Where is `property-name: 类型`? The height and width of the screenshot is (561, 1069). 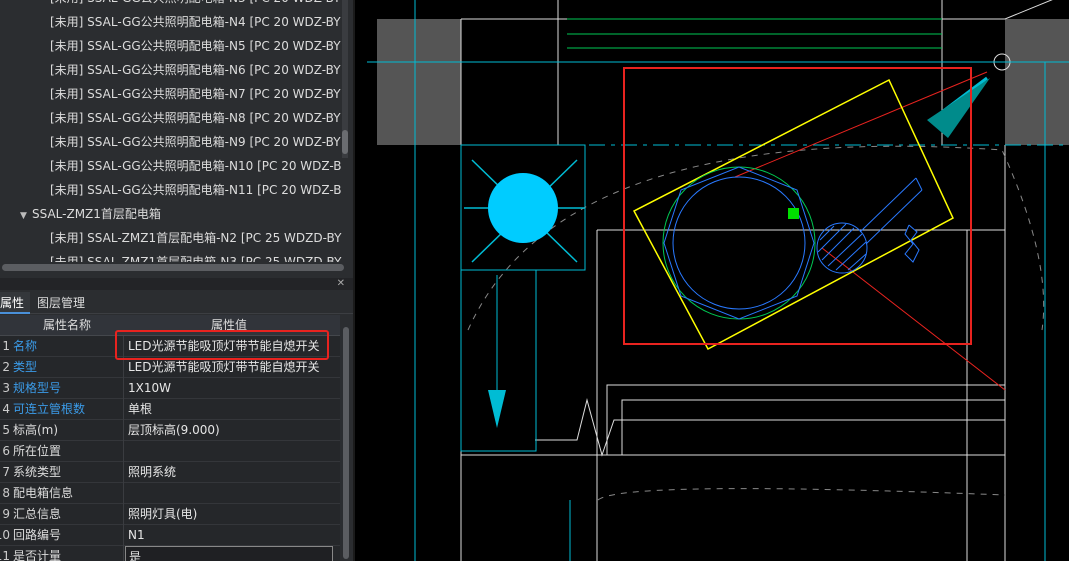 property-name: 类型 is located at coordinates (67, 367).